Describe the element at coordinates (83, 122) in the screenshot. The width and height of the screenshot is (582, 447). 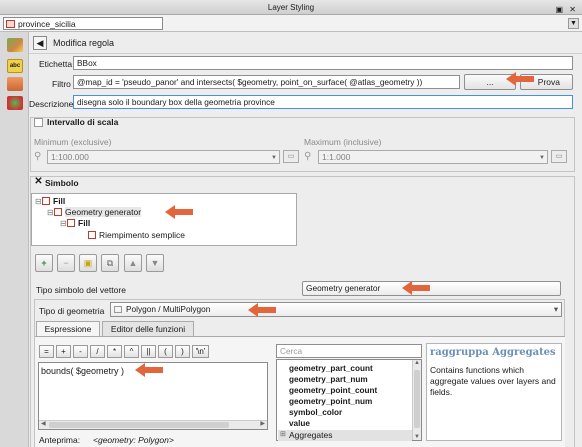
I see `scale-range-title: Intervallo di scala` at that location.